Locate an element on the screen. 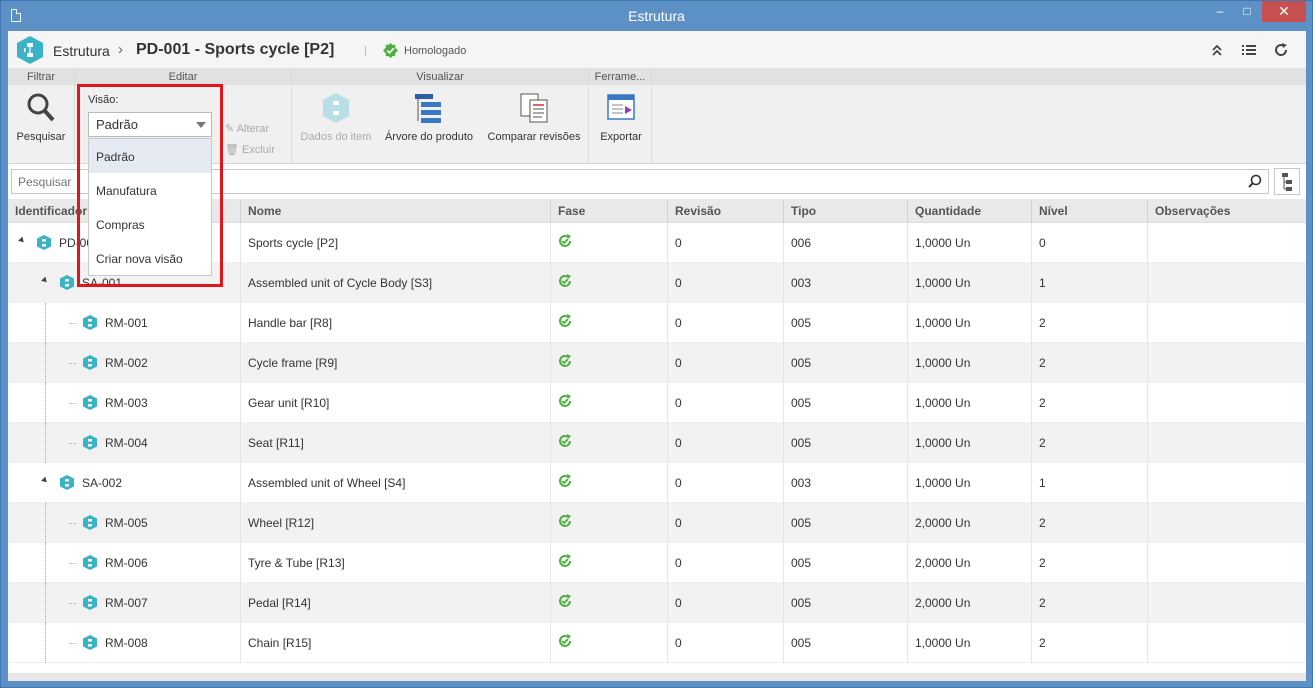 Image resolution: width=1313 pixels, height=688 pixels. cell-identificador: RM-008 is located at coordinates (124, 643).